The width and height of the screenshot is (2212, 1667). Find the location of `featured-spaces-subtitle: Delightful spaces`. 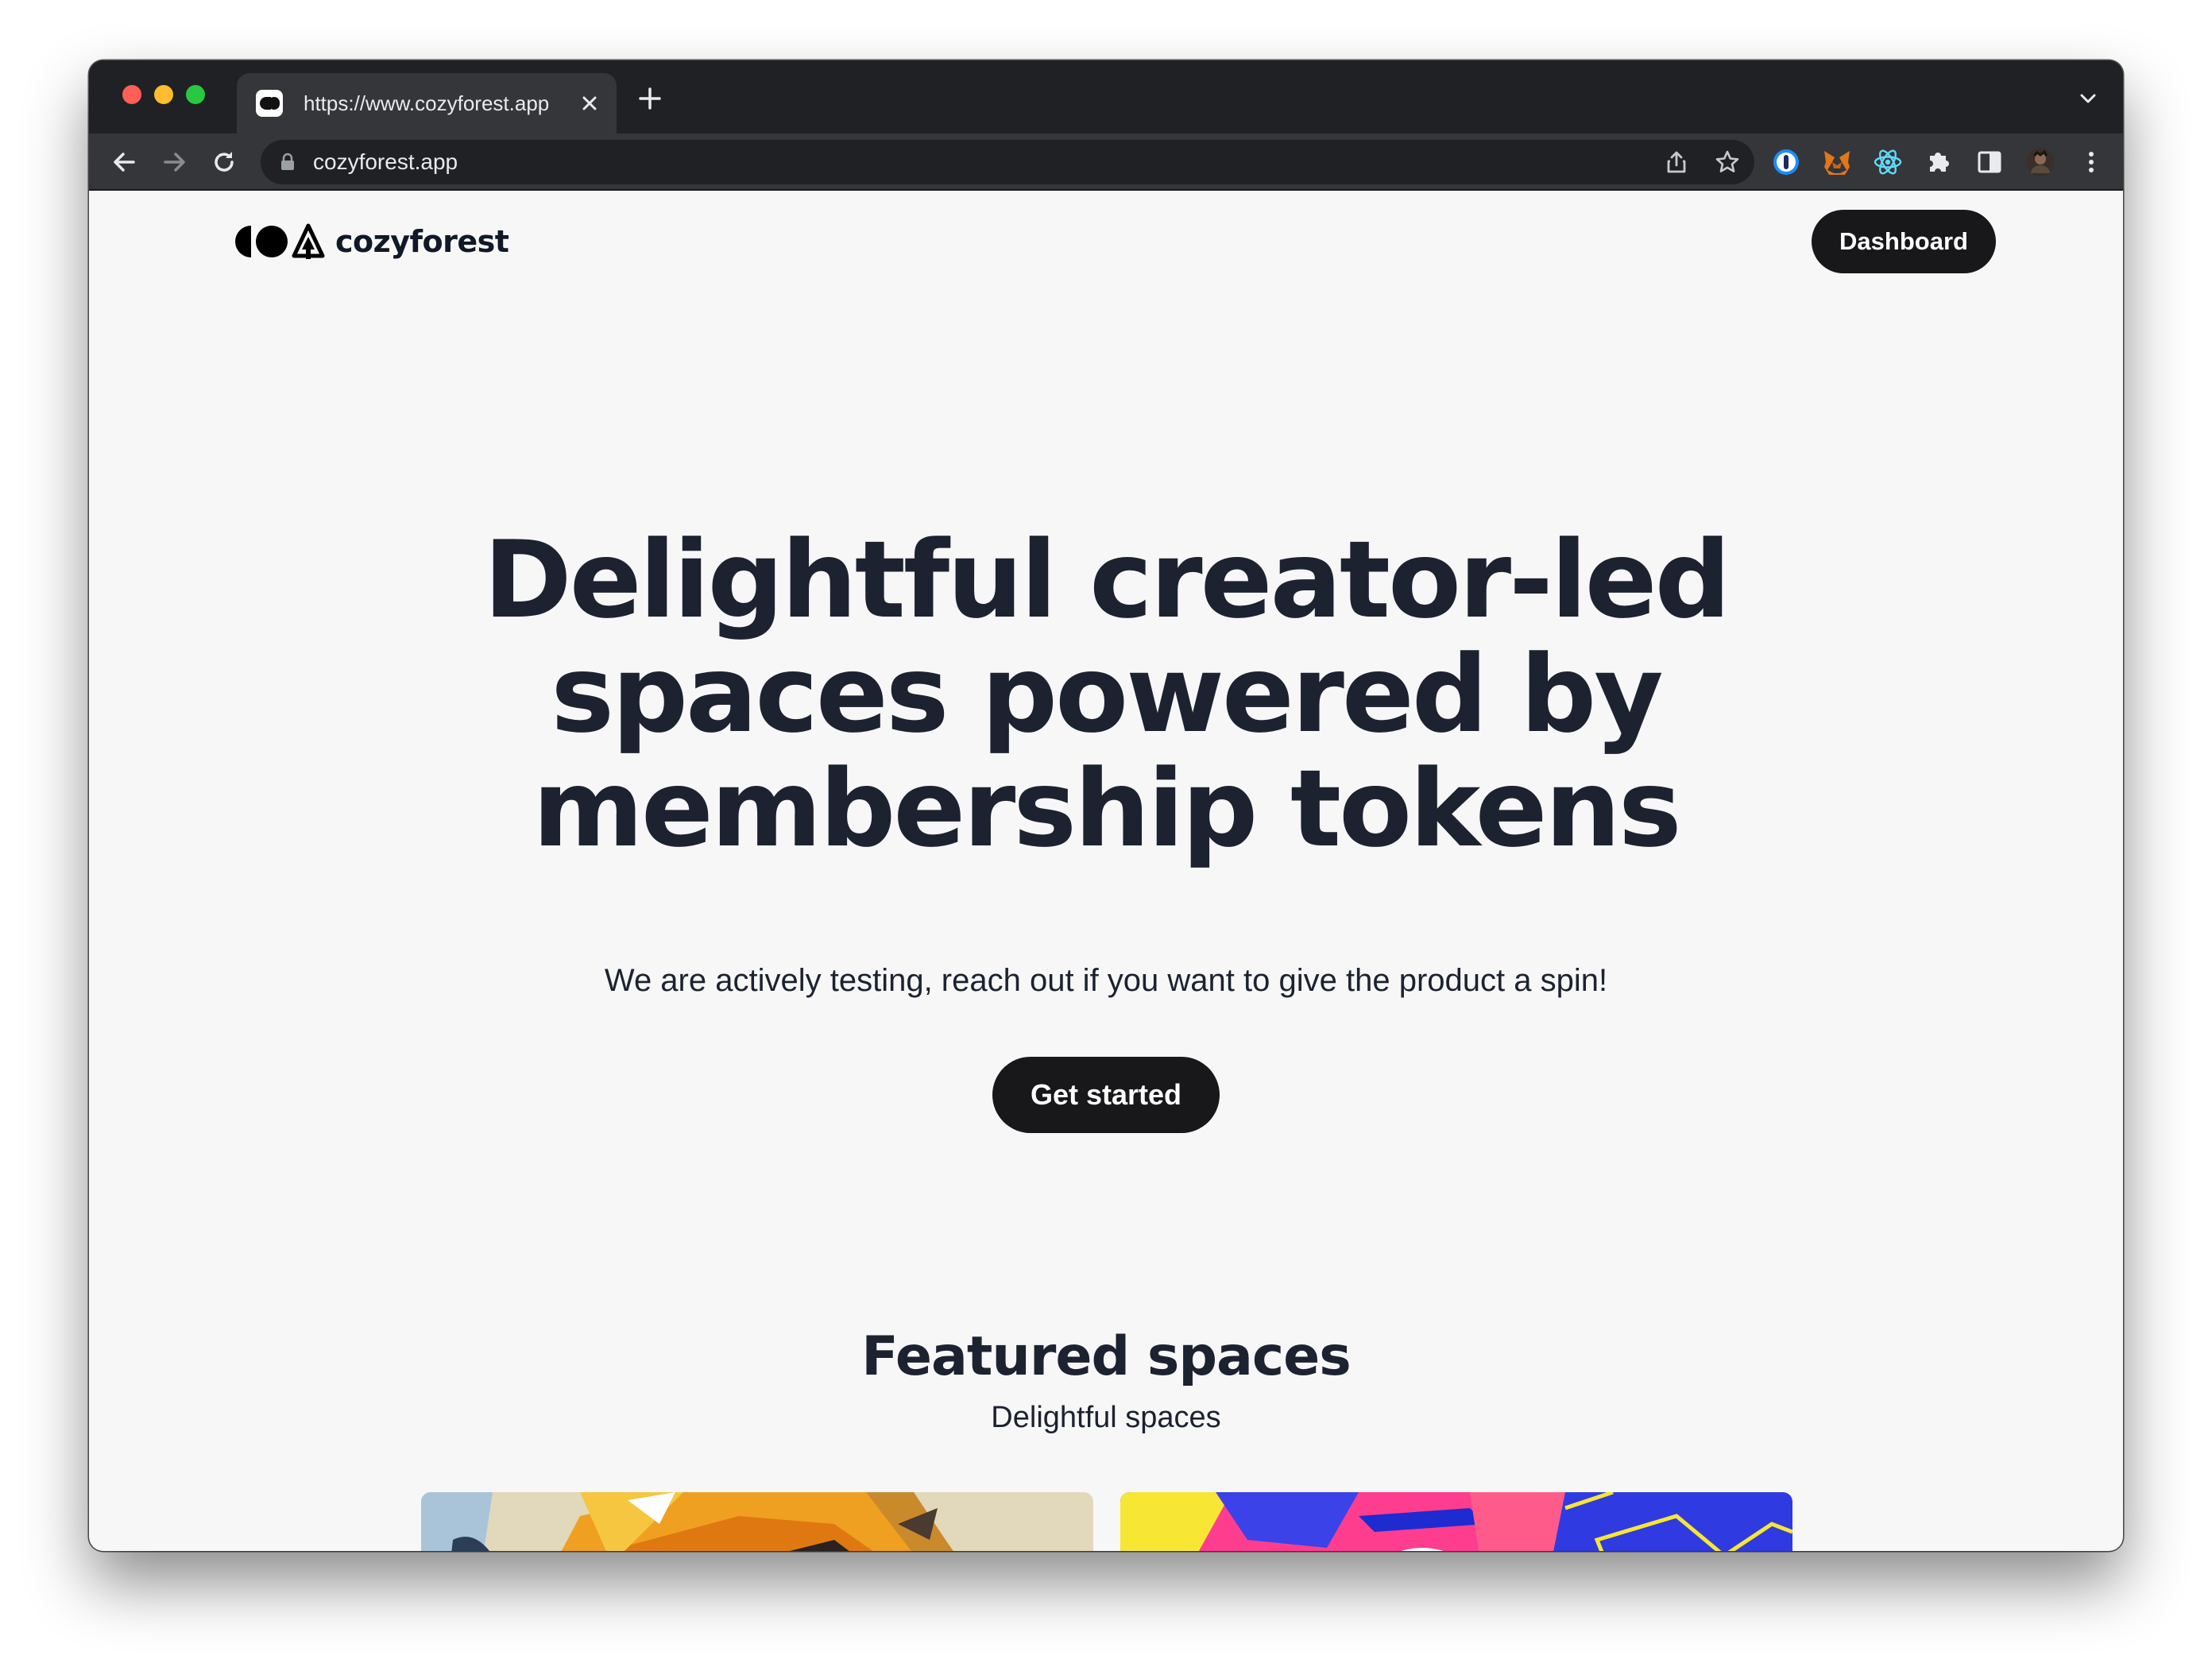

featured-spaces-subtitle: Delightful spaces is located at coordinates (1106, 1417).